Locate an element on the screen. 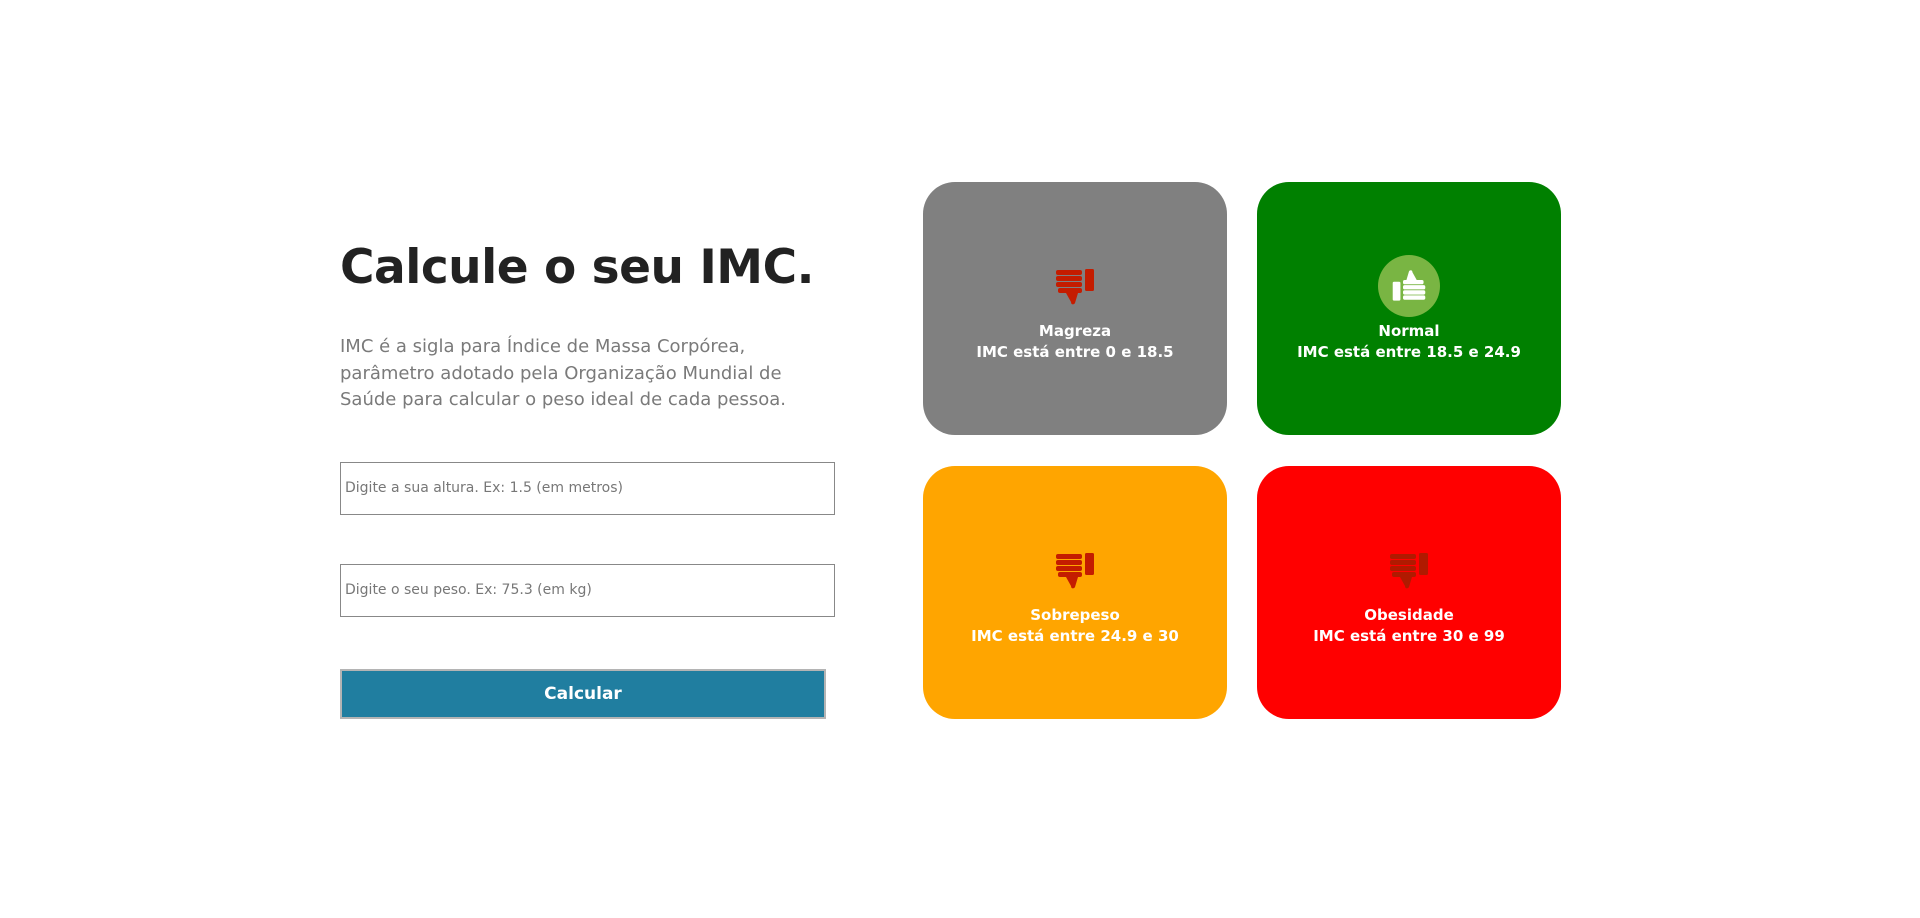  card-magreza: Magreza IMC está entre 0 e 18.5 is located at coordinates (1075, 308).